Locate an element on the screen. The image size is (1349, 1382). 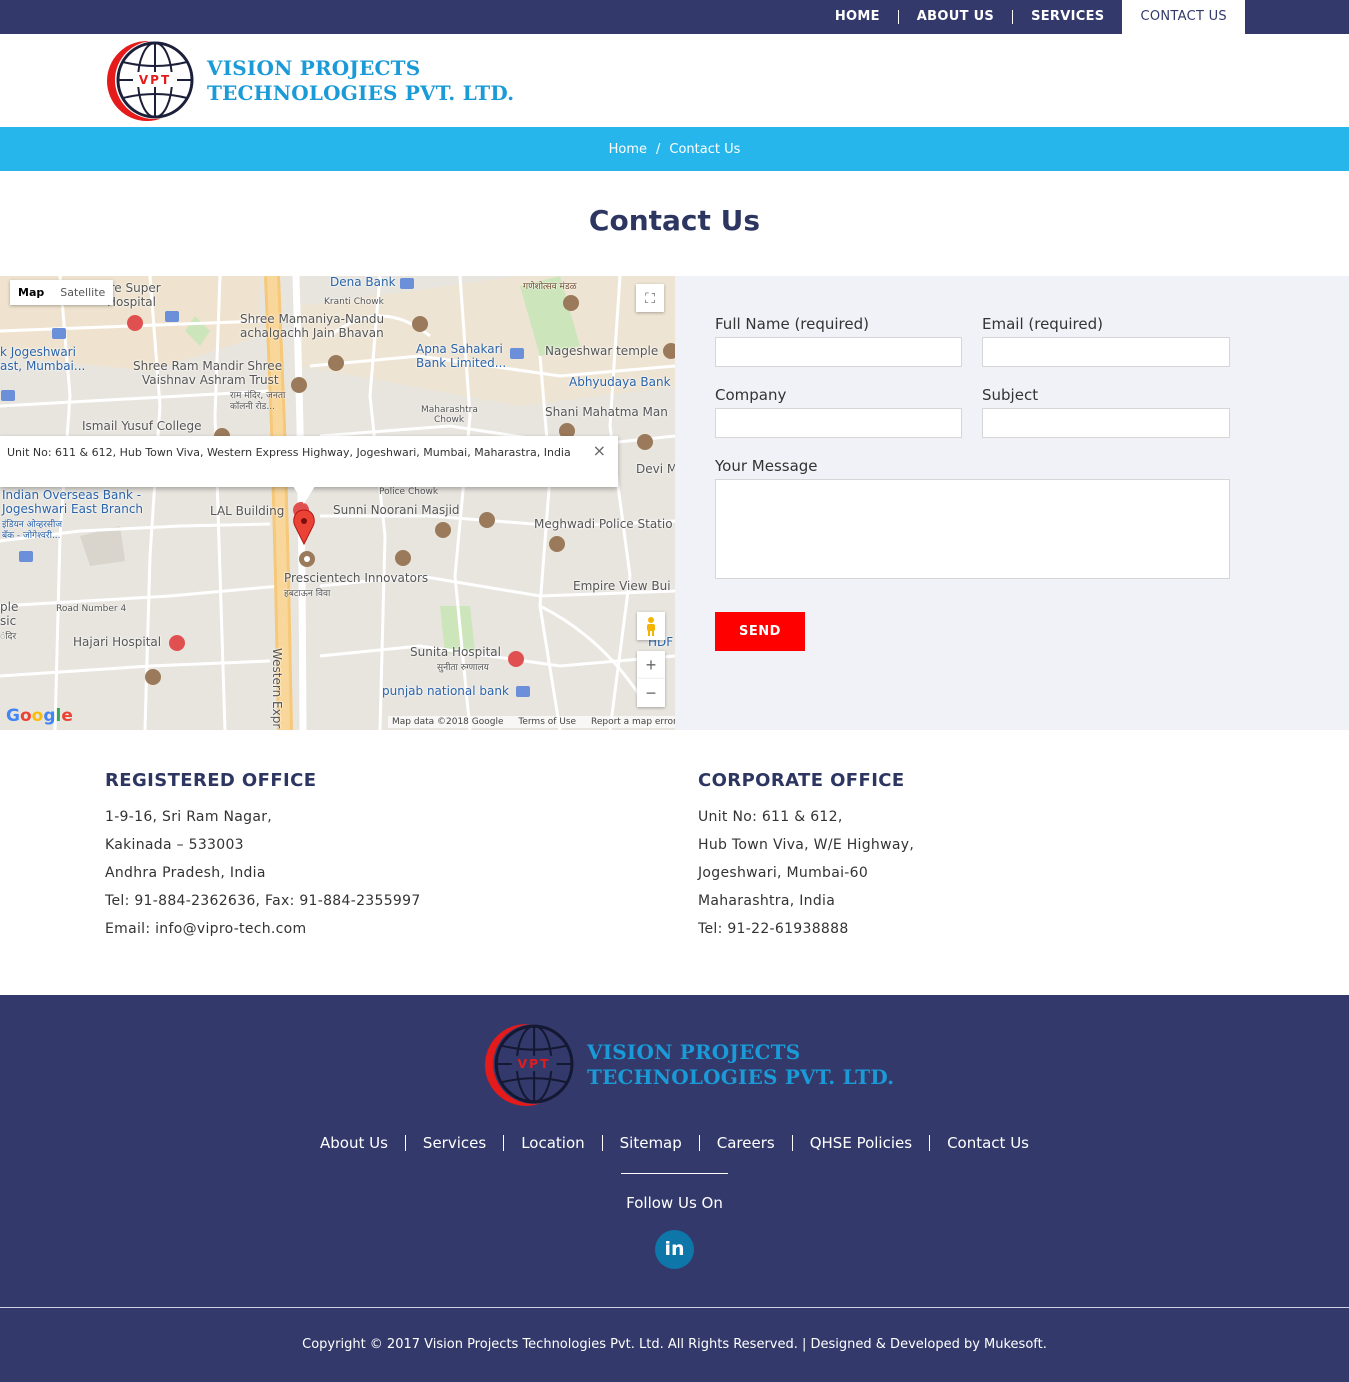
map-label: Police Chowk is located at coordinates (409, 492).